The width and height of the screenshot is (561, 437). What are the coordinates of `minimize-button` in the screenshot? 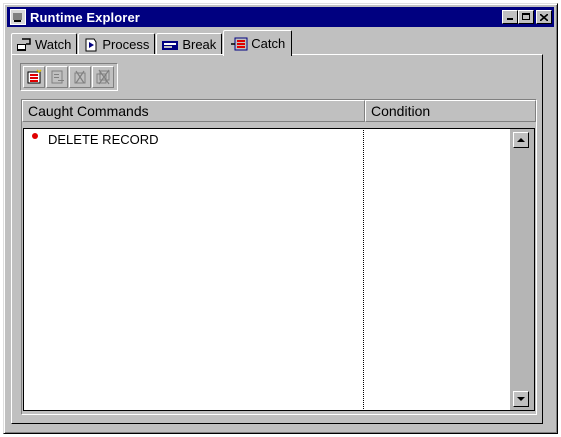 It's located at (510, 17).